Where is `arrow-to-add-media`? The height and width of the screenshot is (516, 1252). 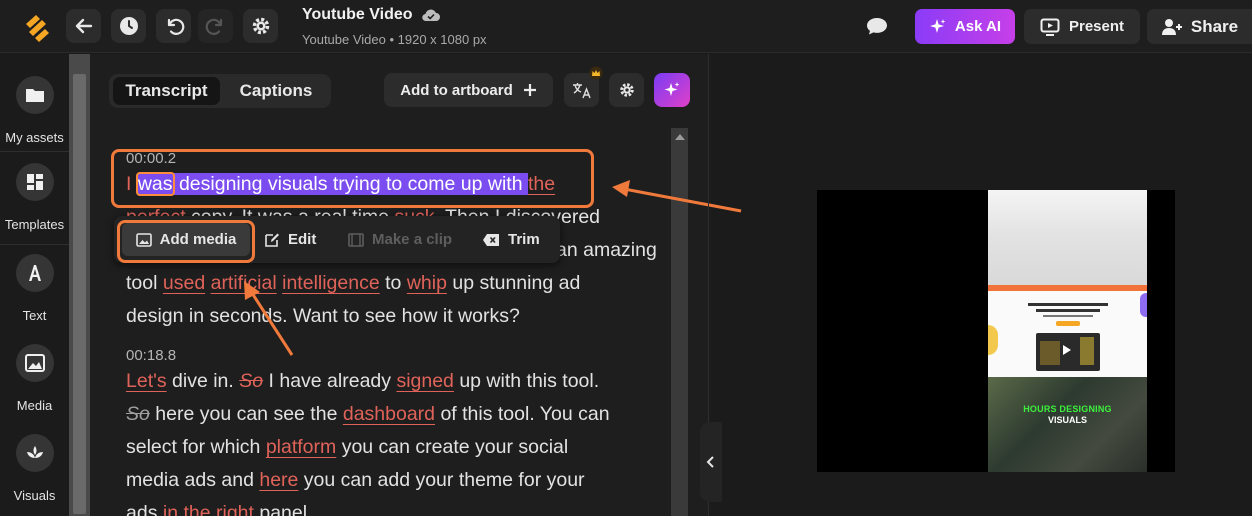 arrow-to-add-media is located at coordinates (269, 318).